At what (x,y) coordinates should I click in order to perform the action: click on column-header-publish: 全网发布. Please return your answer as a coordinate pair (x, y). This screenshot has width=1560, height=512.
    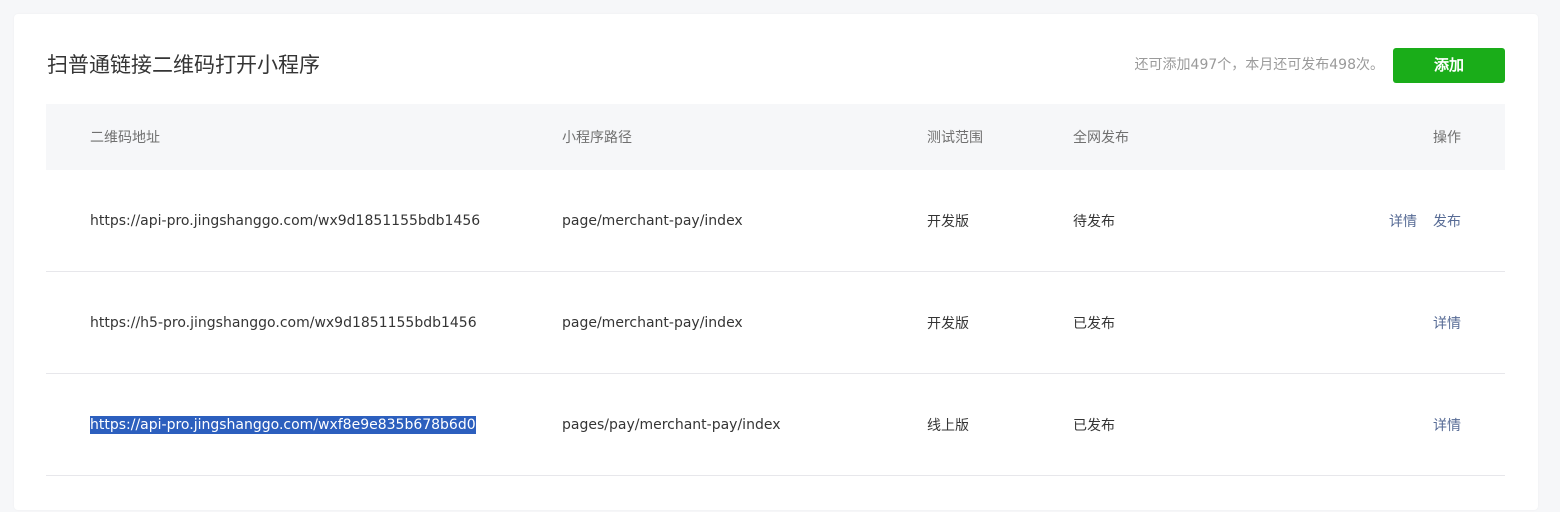
    Looking at the image, I should click on (1101, 138).